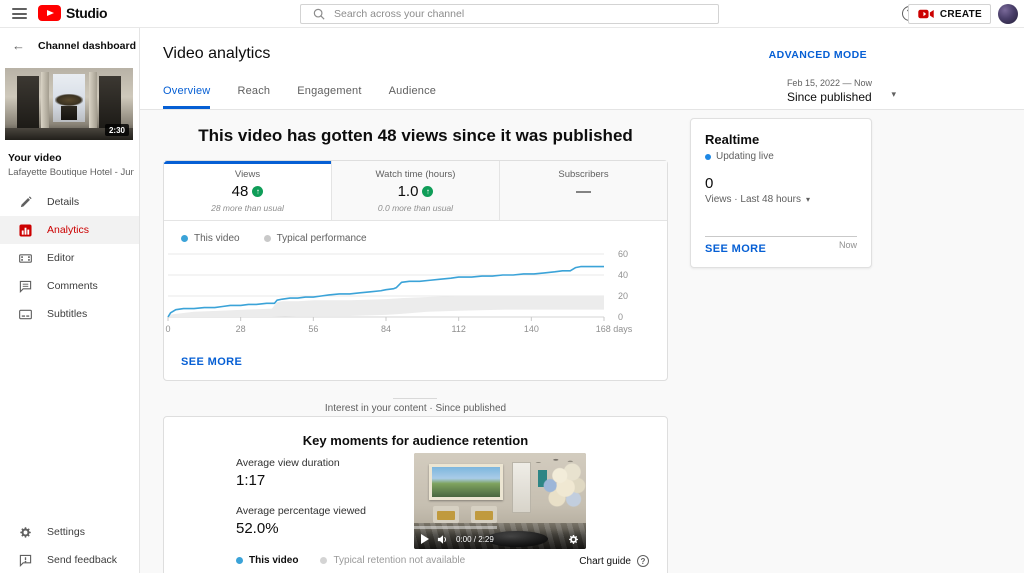  Describe the element at coordinates (926, 14) in the screenshot. I see `camcorder-icon` at that location.